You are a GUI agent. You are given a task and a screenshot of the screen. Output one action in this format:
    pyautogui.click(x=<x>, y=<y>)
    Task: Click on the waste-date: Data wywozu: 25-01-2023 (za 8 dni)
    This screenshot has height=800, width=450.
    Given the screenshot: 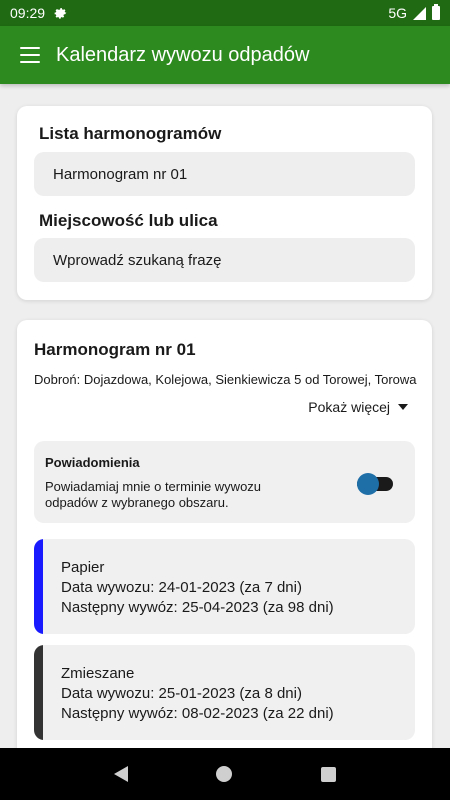 What is the action you would take?
    pyautogui.click(x=181, y=693)
    